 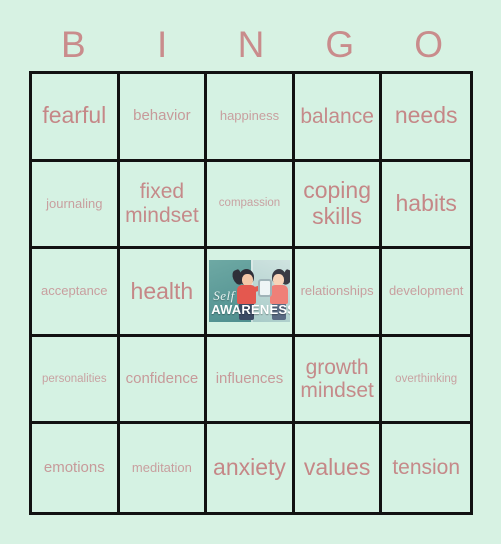 I want to click on bingo-cell-label: overthinking, so click(x=426, y=378).